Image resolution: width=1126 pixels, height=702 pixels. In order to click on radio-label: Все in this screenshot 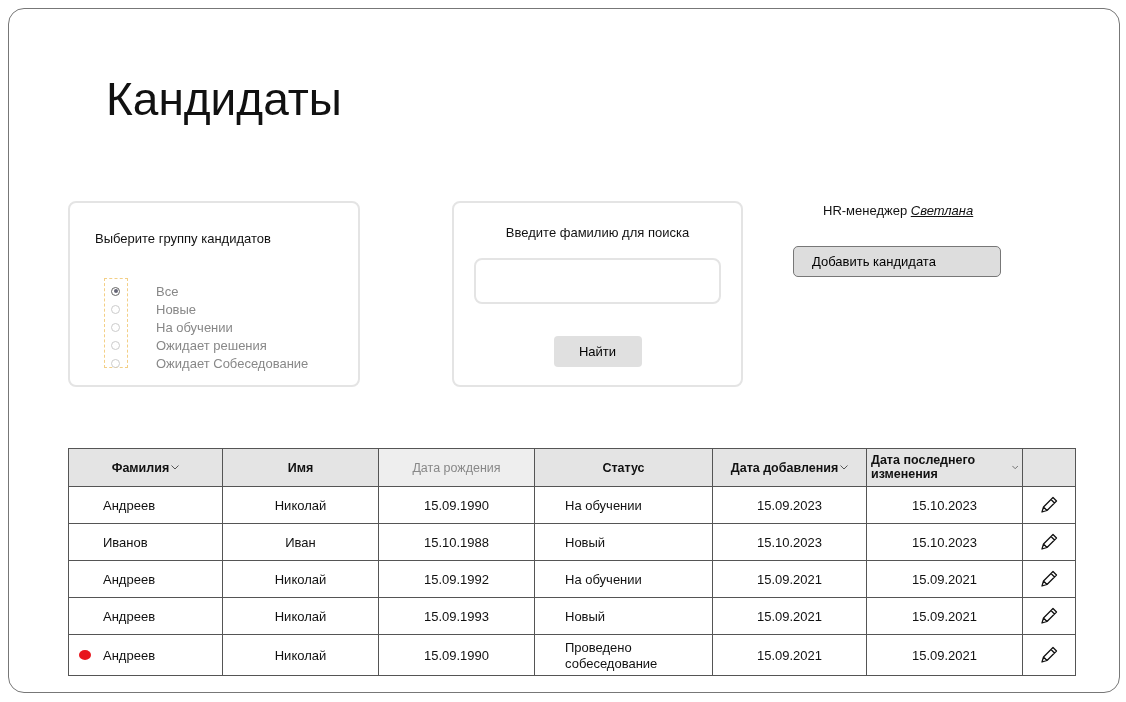, I will do `click(167, 291)`.